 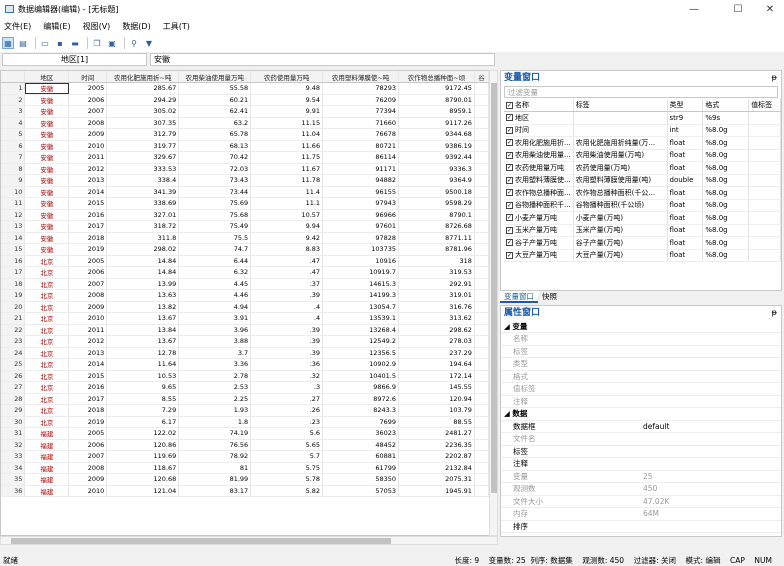 I want to click on cell-value: 6.17, so click(x=143, y=422).